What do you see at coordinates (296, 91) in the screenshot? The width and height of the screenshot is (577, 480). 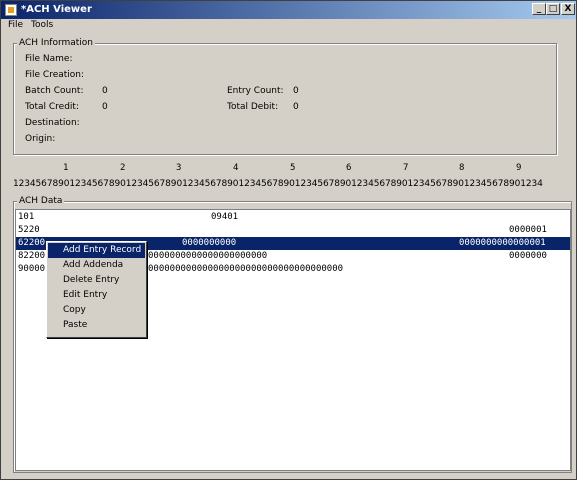 I see `entry-count-value: 0` at bounding box center [296, 91].